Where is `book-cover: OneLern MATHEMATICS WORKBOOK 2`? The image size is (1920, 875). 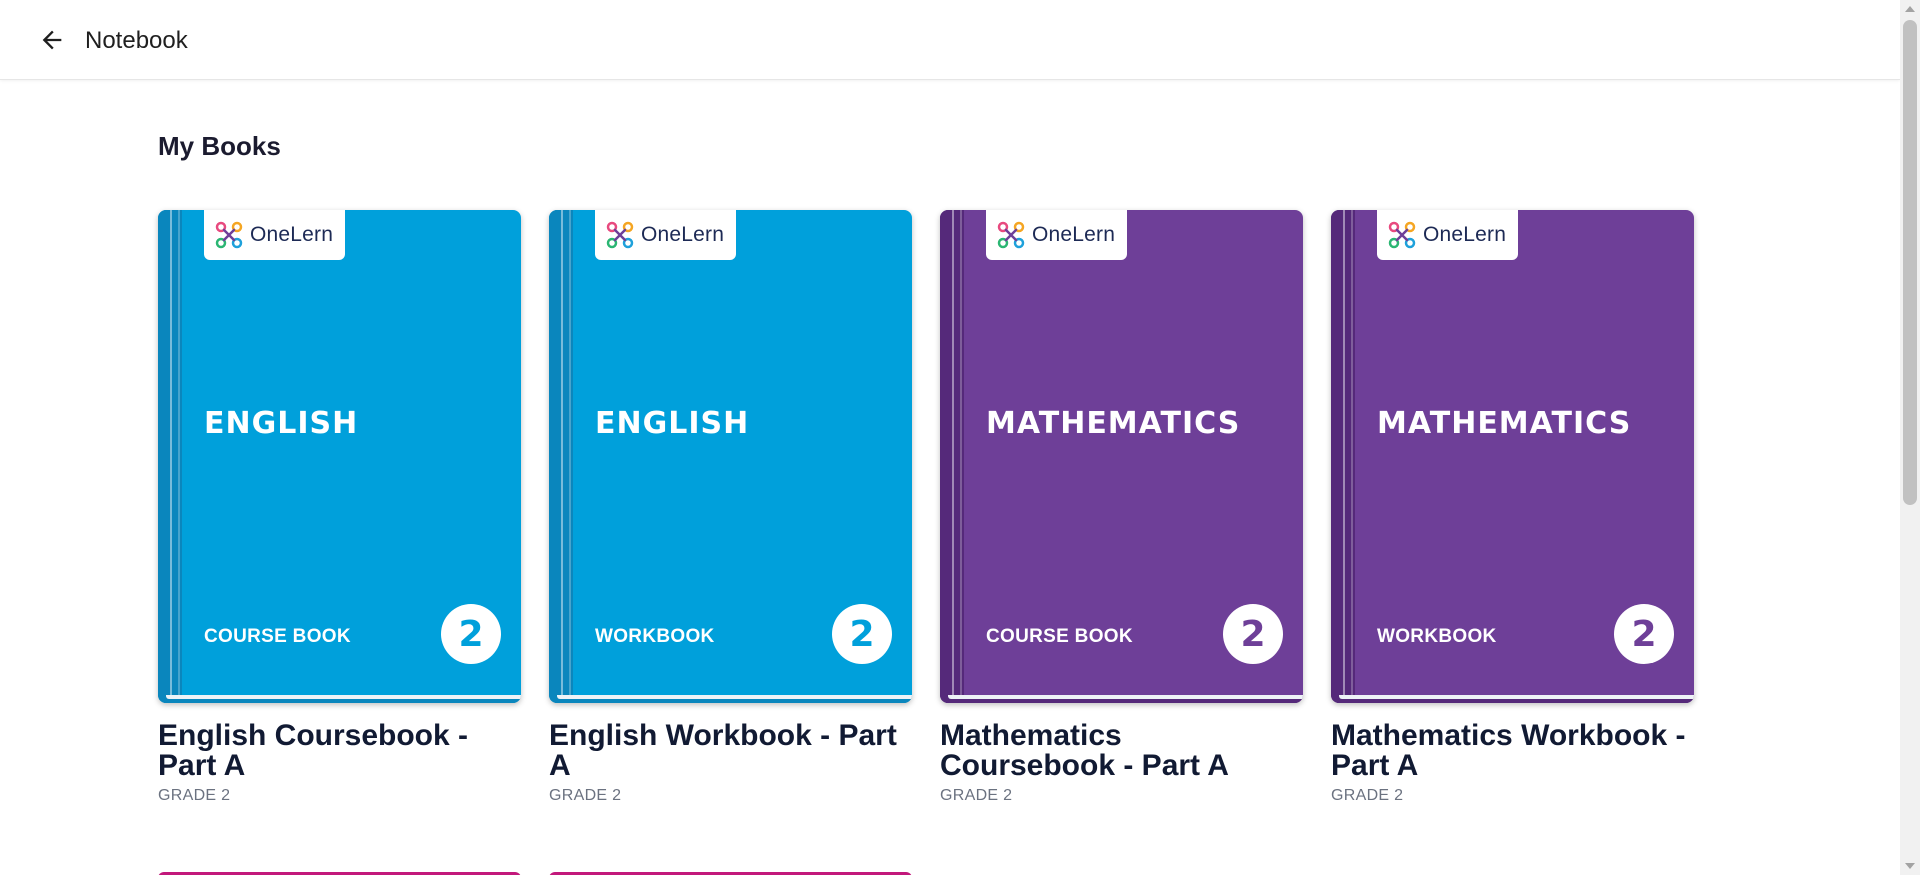 book-cover: OneLern MATHEMATICS WORKBOOK 2 is located at coordinates (1512, 456).